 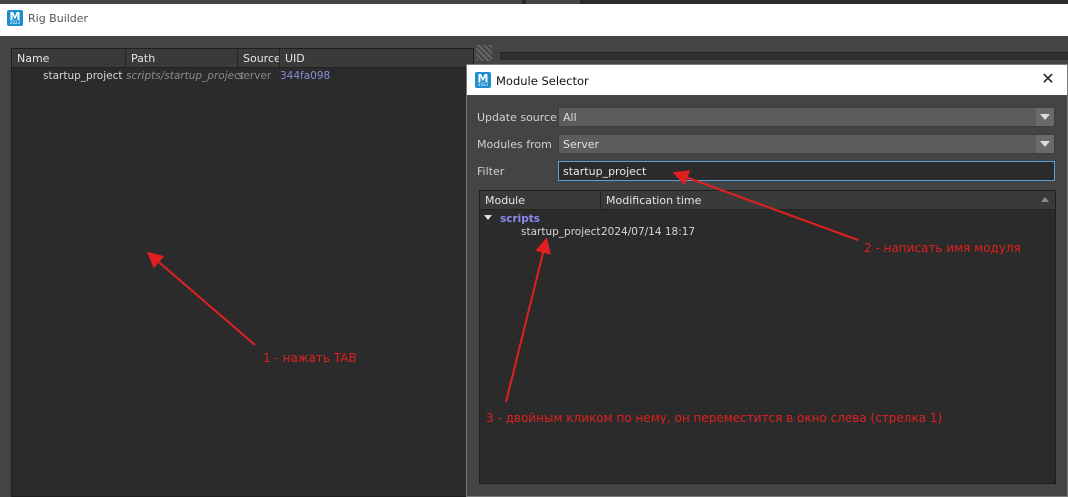 I want to click on tree-header: Module Modification time, so click(x=767, y=200).